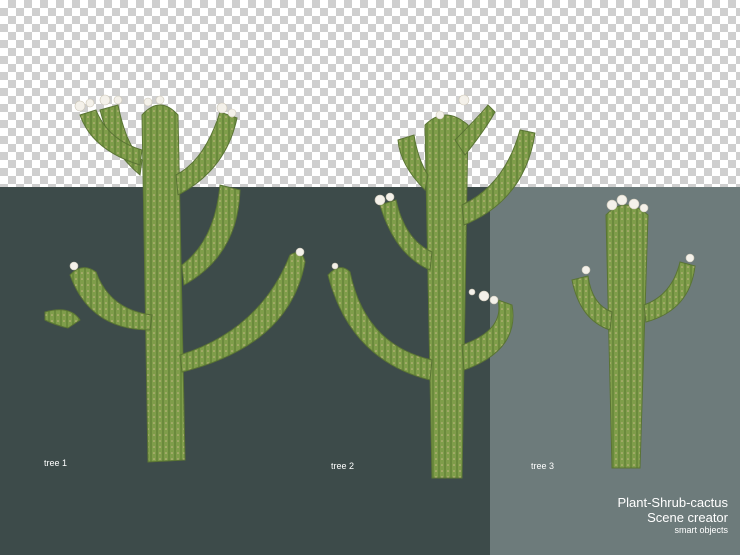  Describe the element at coordinates (701, 530) in the screenshot. I see `caption-tagline: smart objects` at that location.